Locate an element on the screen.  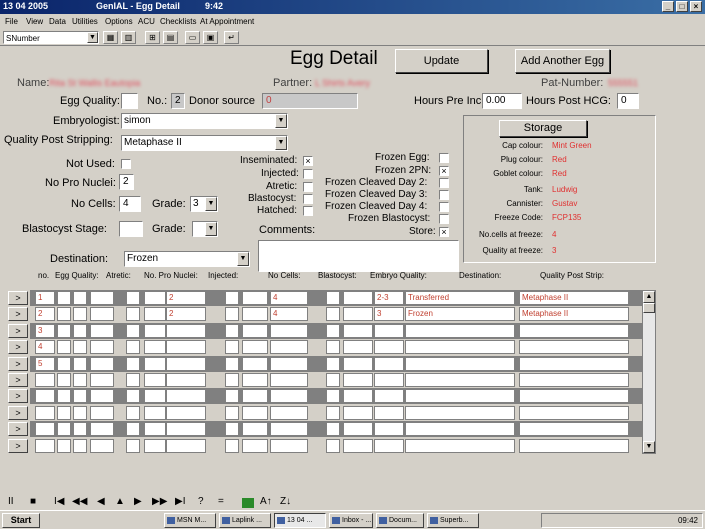
donor-source-field: 0 is located at coordinates (310, 101).